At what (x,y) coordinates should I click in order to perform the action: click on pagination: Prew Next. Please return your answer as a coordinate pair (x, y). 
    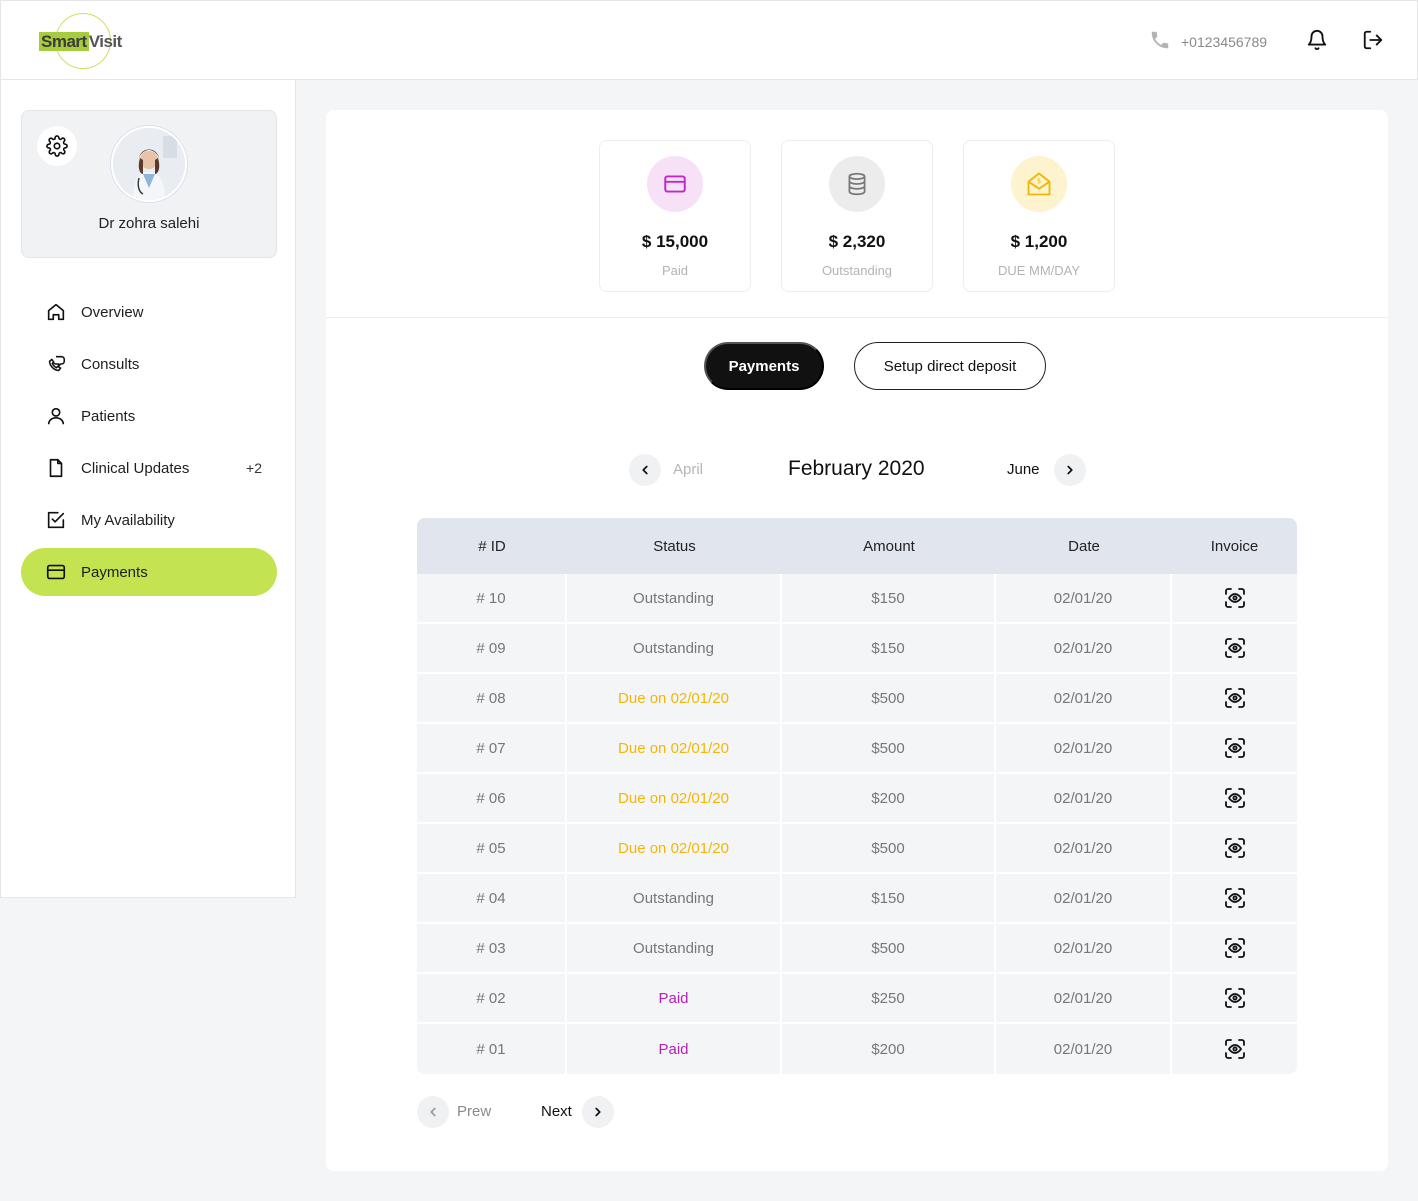
    Looking at the image, I should click on (567, 1112).